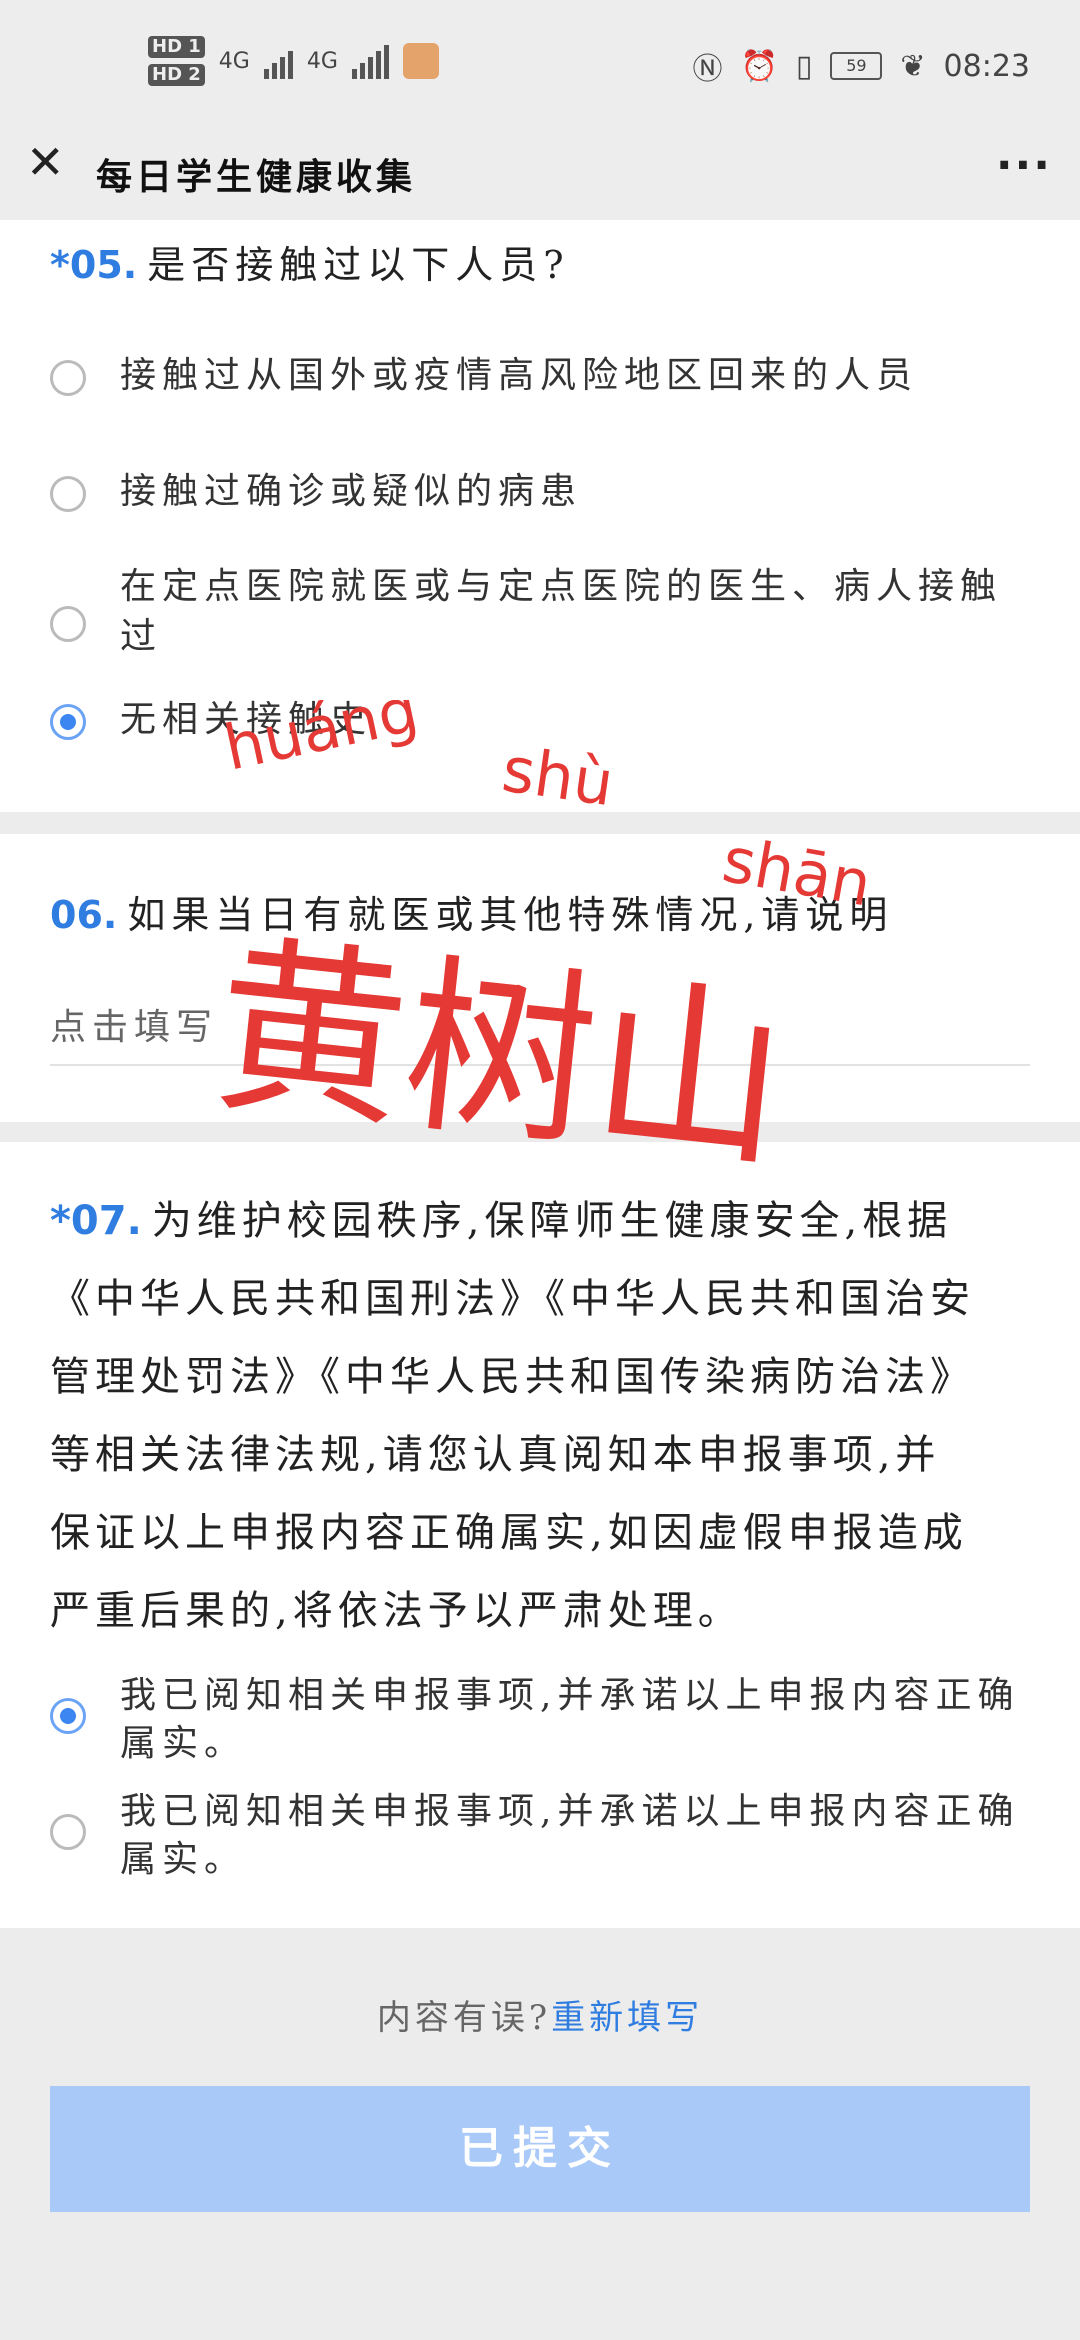 This screenshot has height=2340, width=1080. Describe the element at coordinates (512, 1299) in the screenshot. I see `statement-line-2: 《中华人民共和国刑法》《中华人民共和国治安` at that location.